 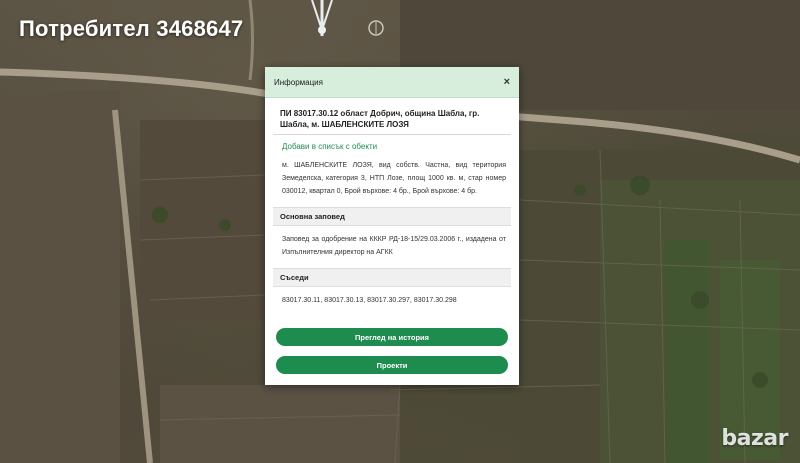 I want to click on vineyard-strip, so click(x=687, y=351).